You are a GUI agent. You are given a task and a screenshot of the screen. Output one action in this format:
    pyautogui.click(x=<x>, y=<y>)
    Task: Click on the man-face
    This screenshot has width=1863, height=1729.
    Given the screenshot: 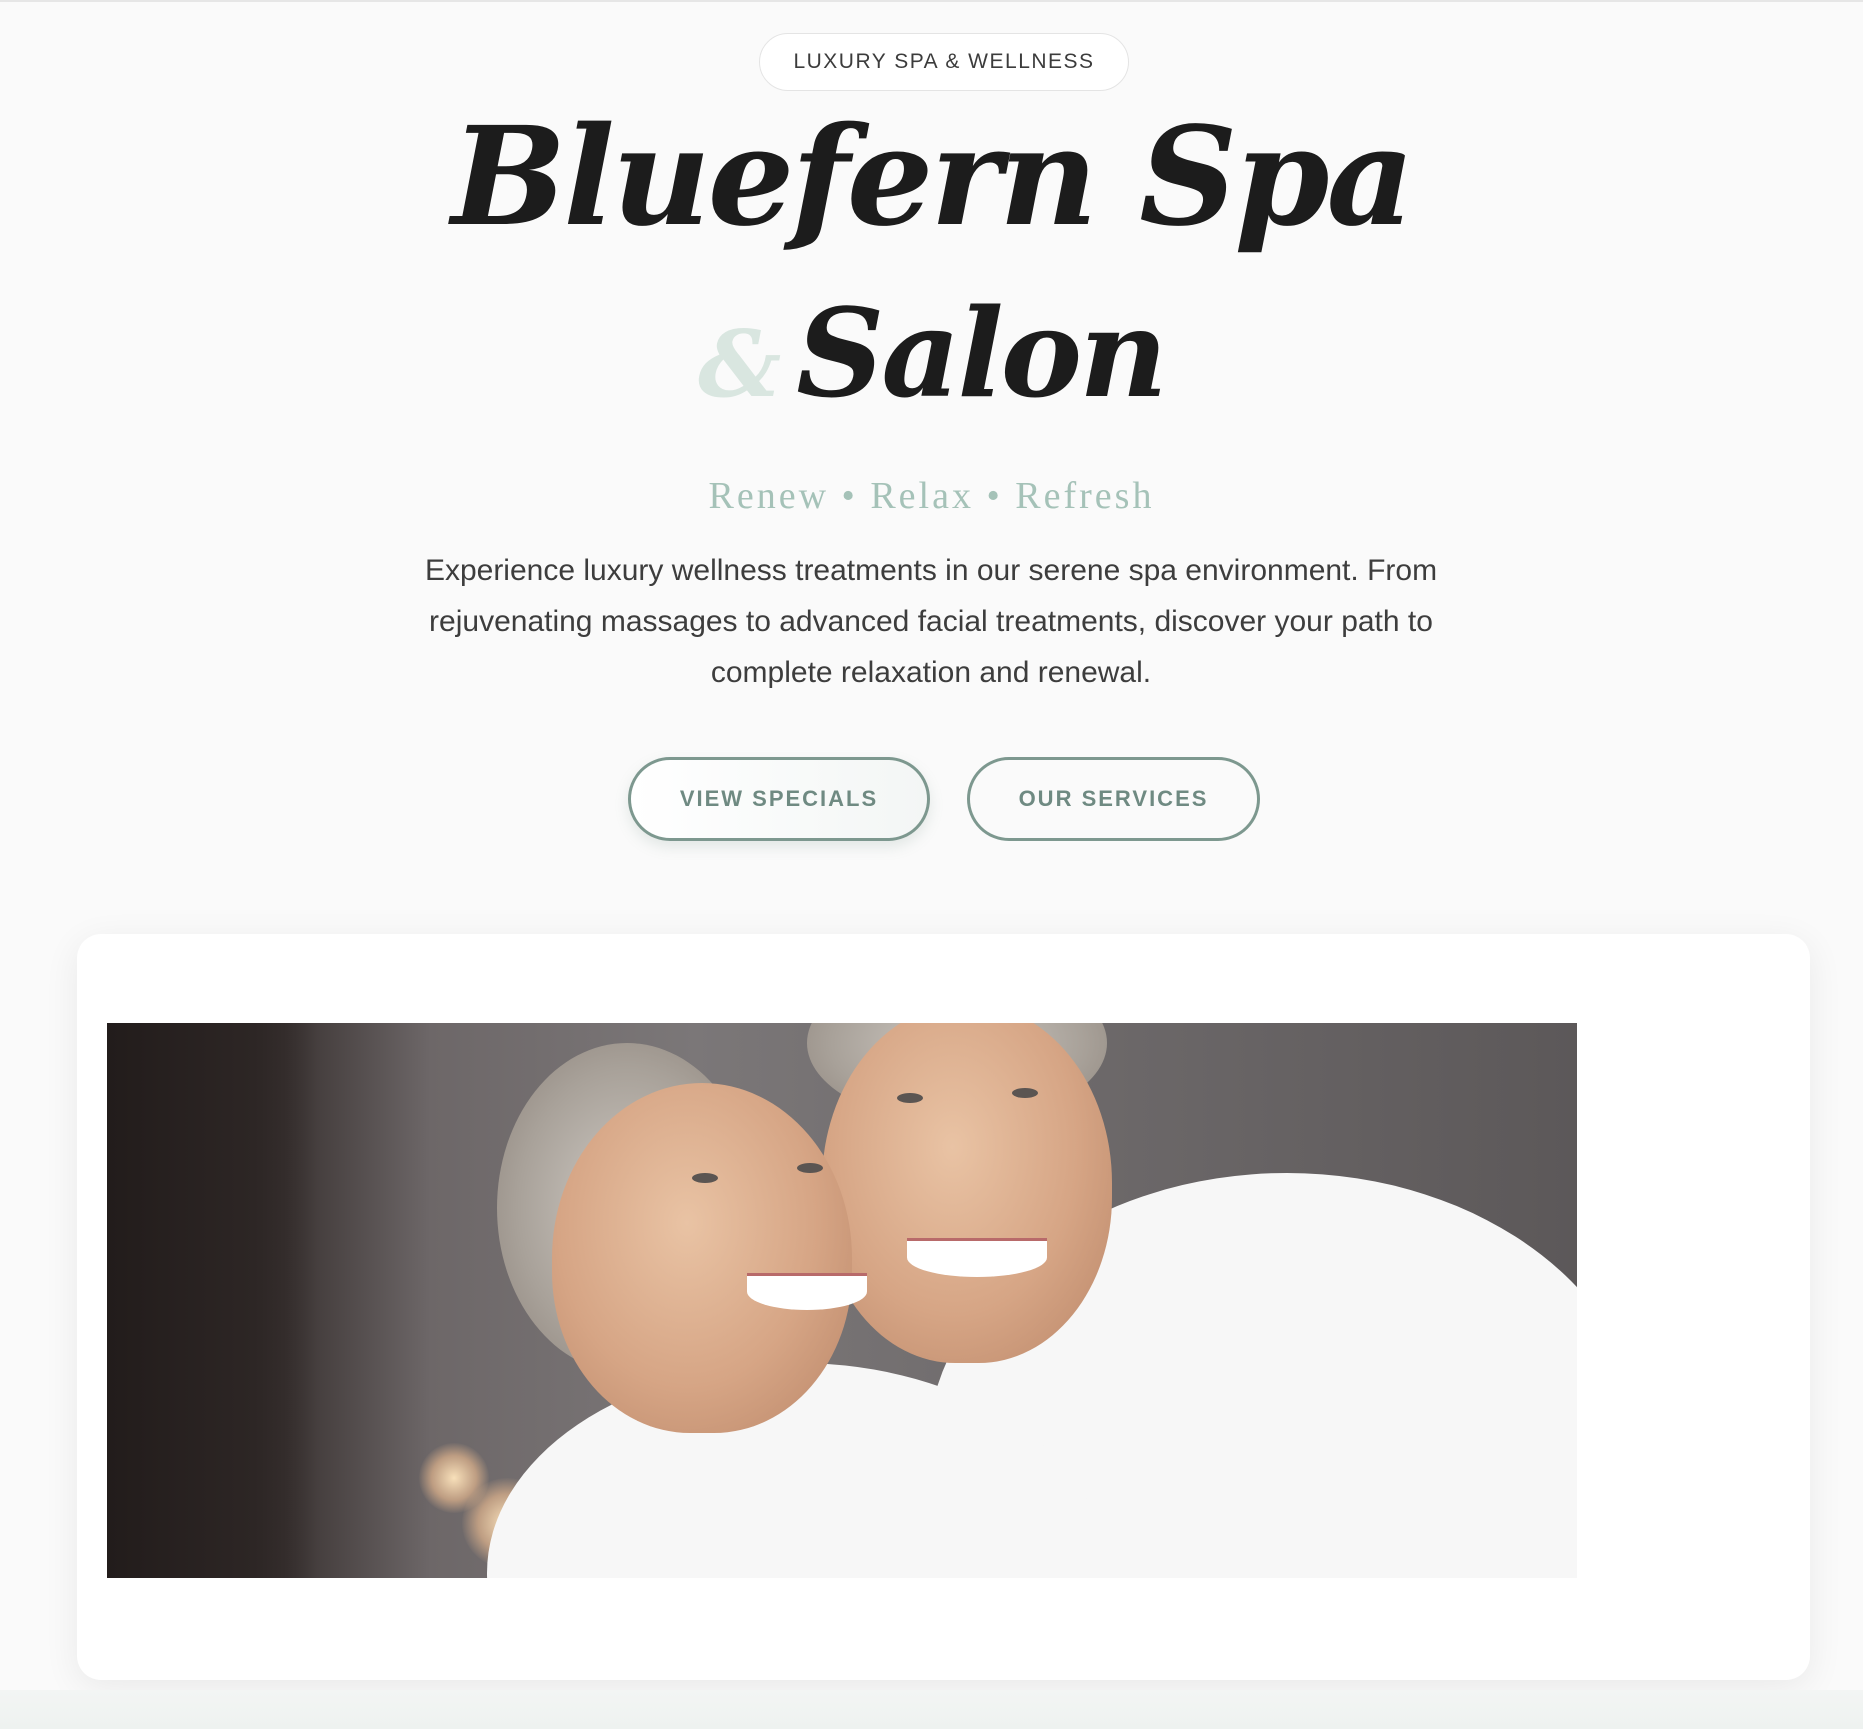 What is the action you would take?
    pyautogui.click(x=967, y=1193)
    